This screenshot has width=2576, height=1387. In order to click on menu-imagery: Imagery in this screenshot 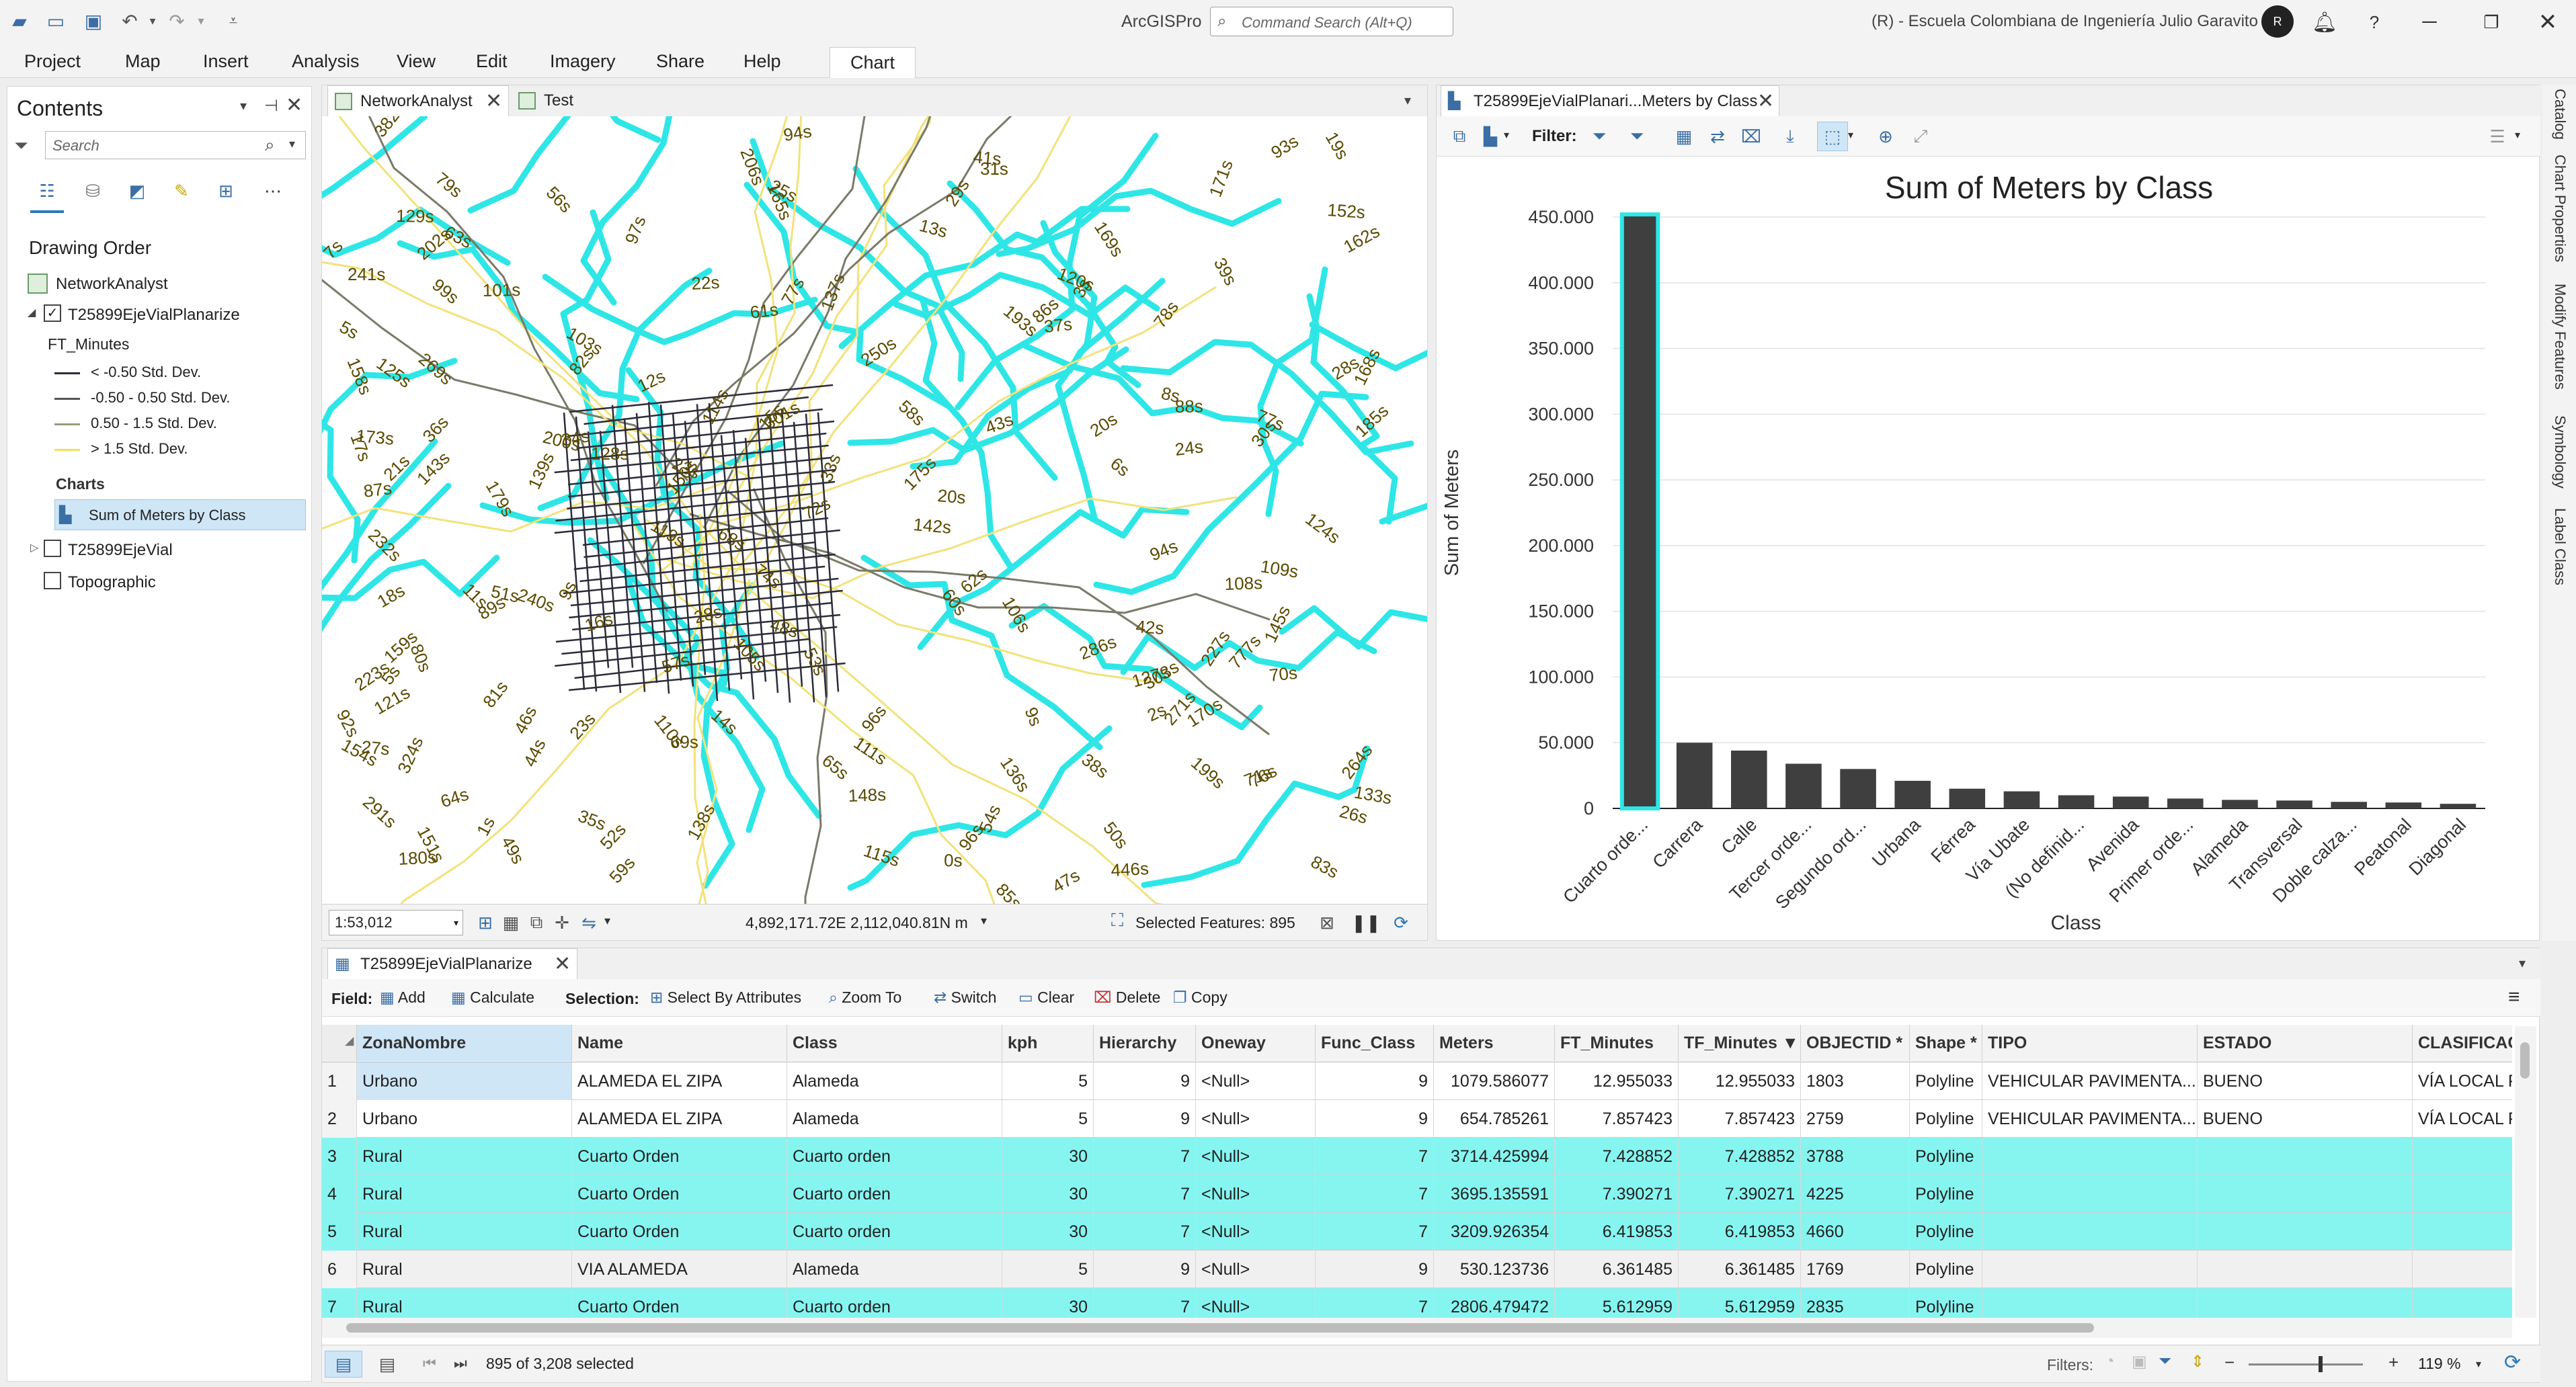, I will do `click(583, 61)`.